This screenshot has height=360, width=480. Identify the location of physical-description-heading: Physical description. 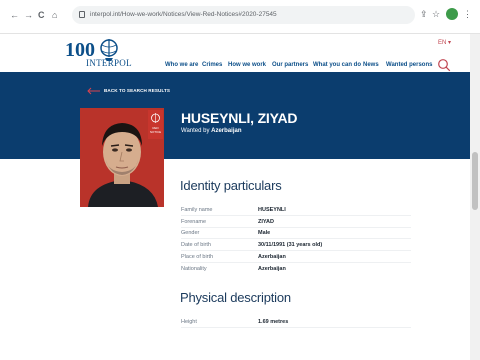
(235, 297).